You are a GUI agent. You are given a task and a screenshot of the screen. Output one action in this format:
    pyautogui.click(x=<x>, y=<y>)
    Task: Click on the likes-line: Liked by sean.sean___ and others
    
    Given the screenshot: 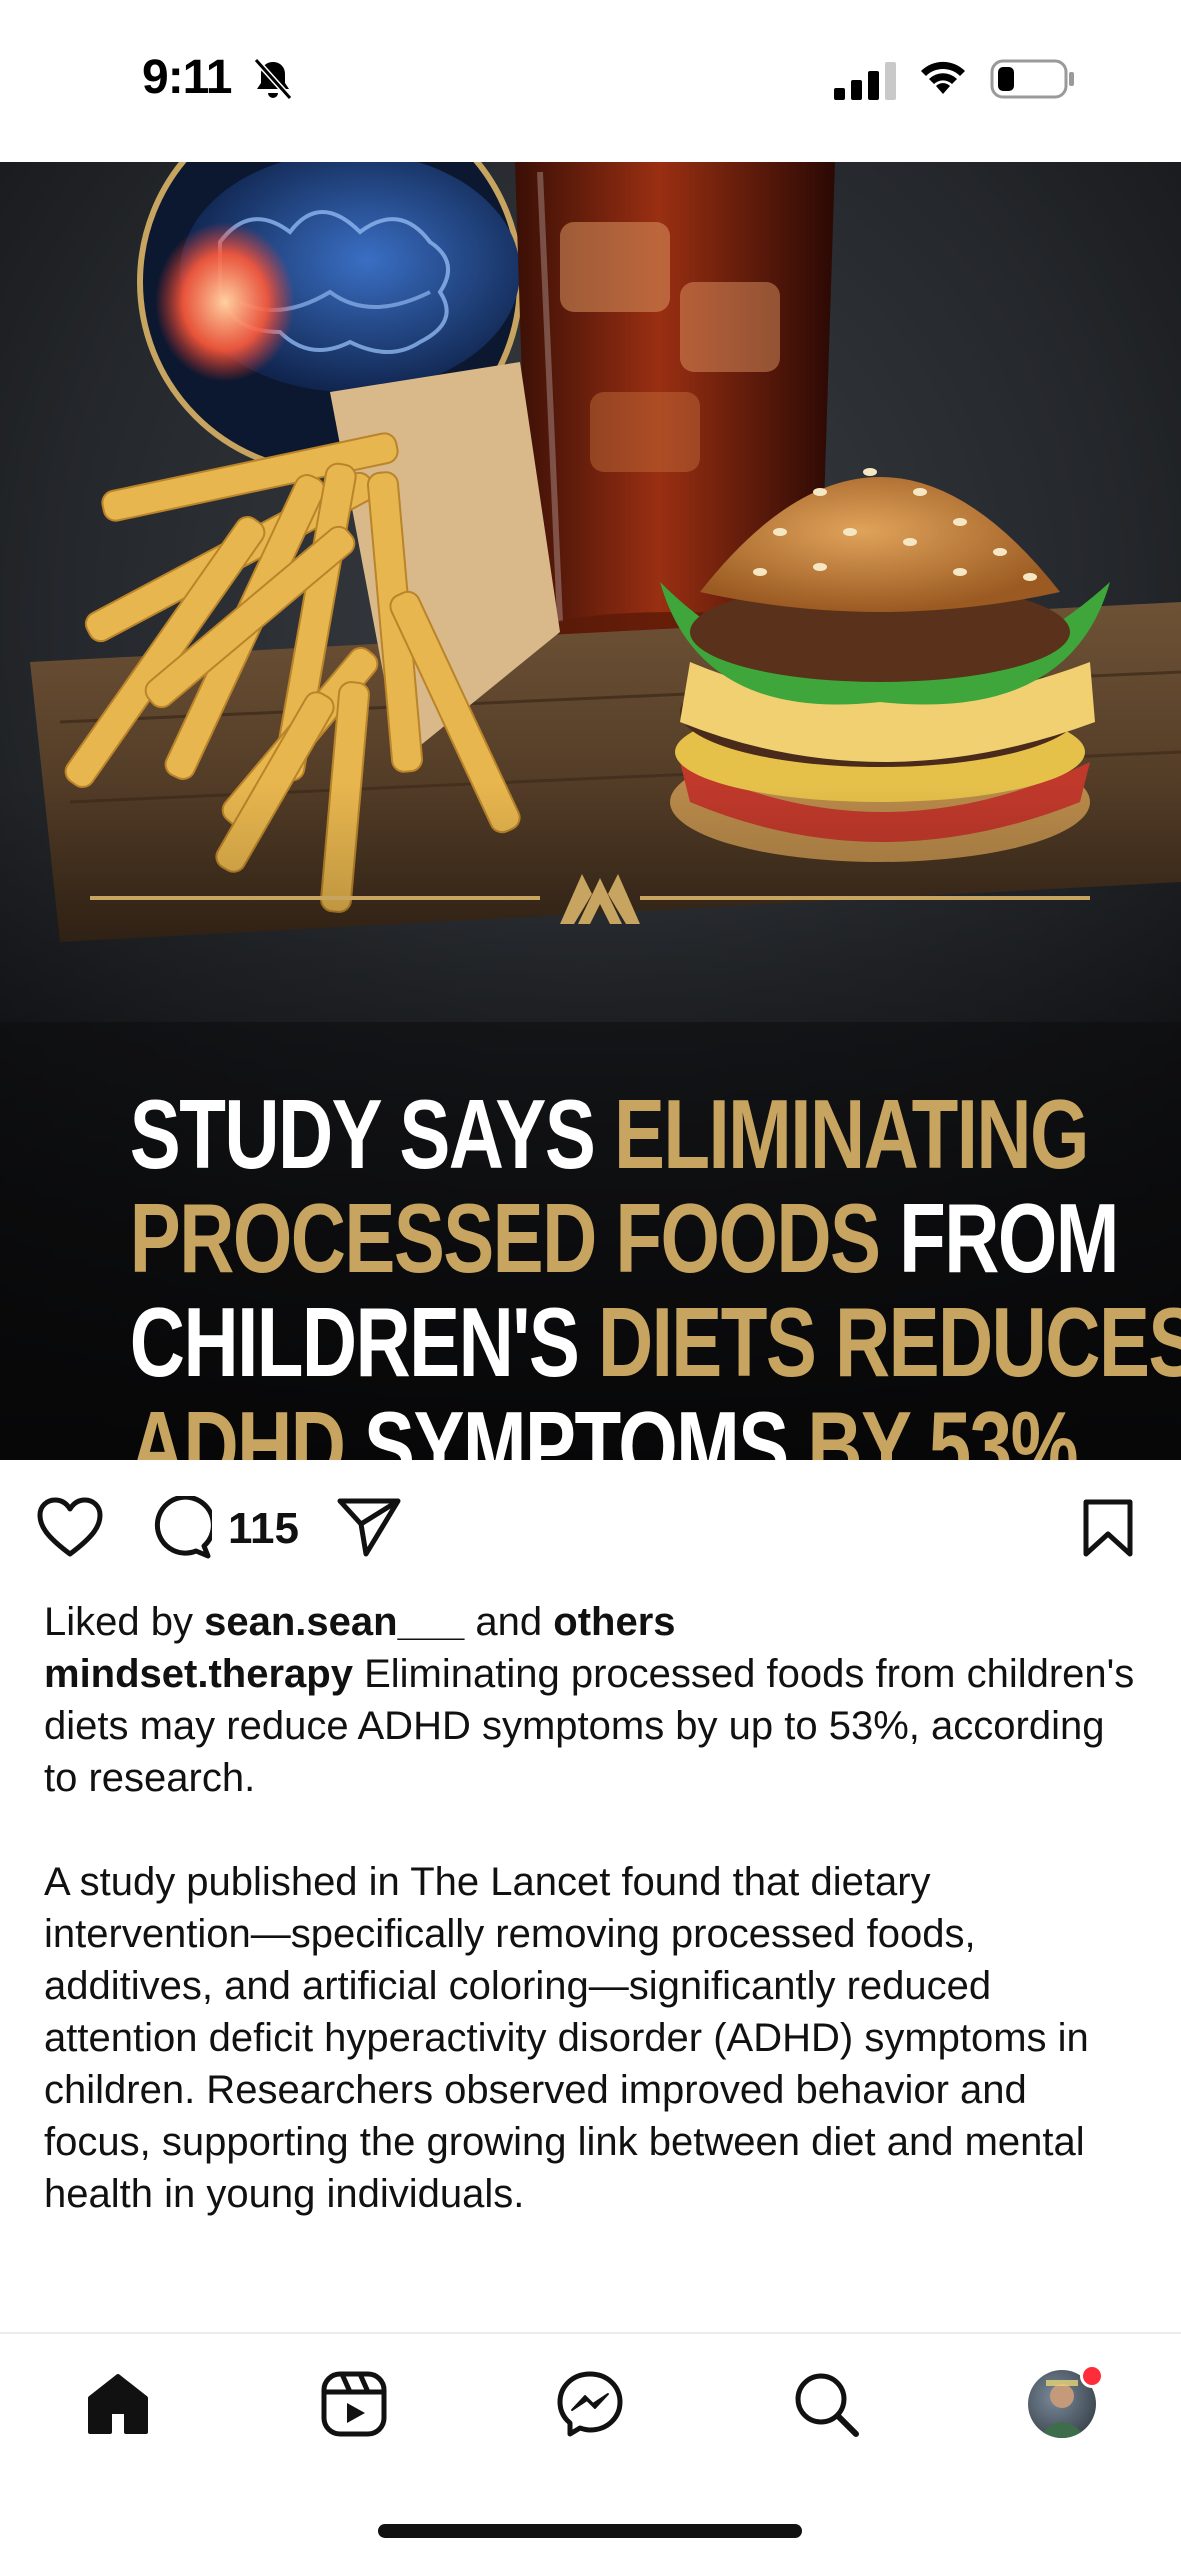 What is the action you would take?
    pyautogui.click(x=594, y=1622)
    